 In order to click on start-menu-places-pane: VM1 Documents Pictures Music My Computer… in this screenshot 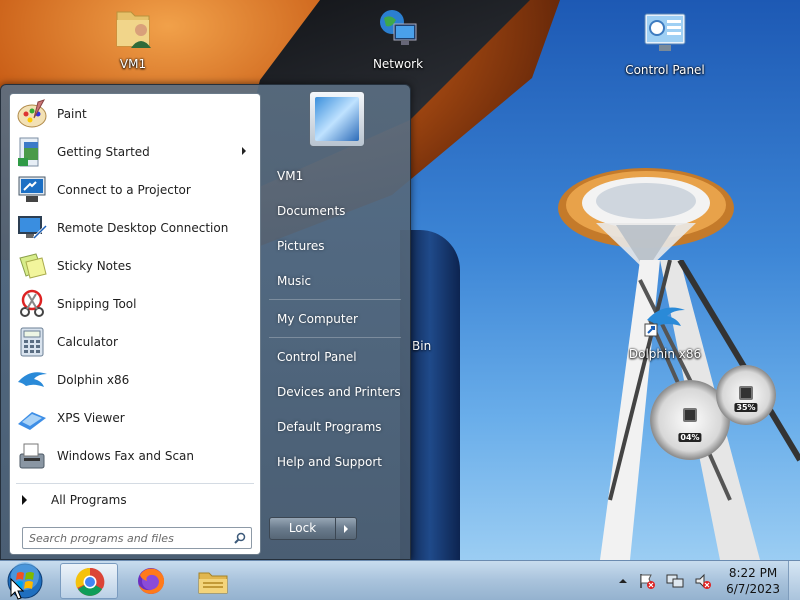, I will do `click(337, 323)`.